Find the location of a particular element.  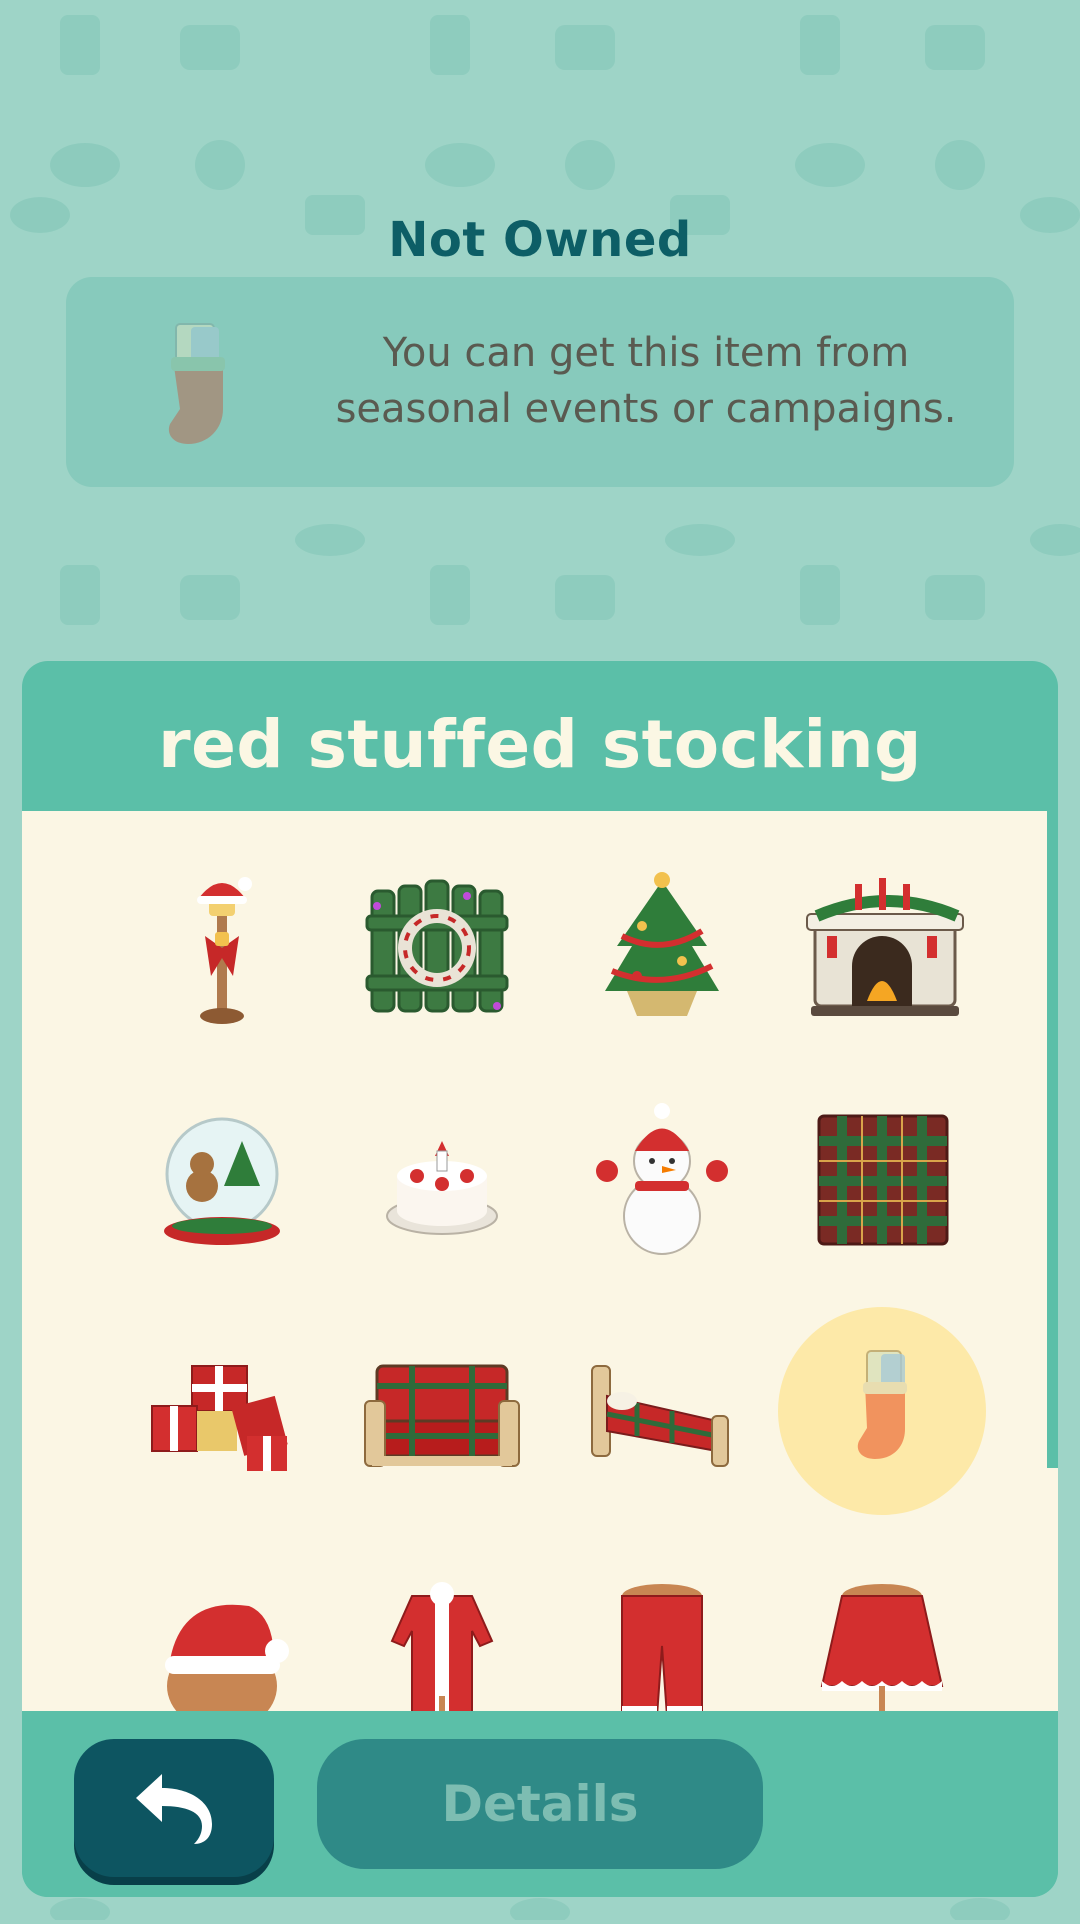

plaid-sofa-icon is located at coordinates (442, 1411).